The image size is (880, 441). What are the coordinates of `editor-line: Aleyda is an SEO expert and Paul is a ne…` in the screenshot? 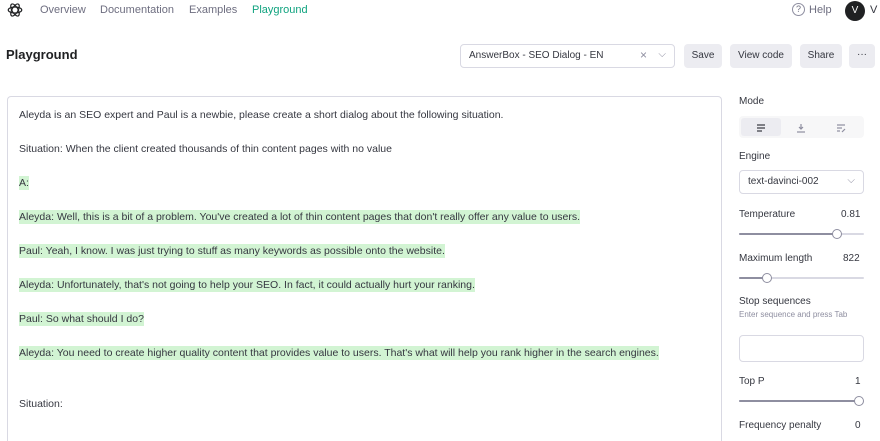 It's located at (261, 115).